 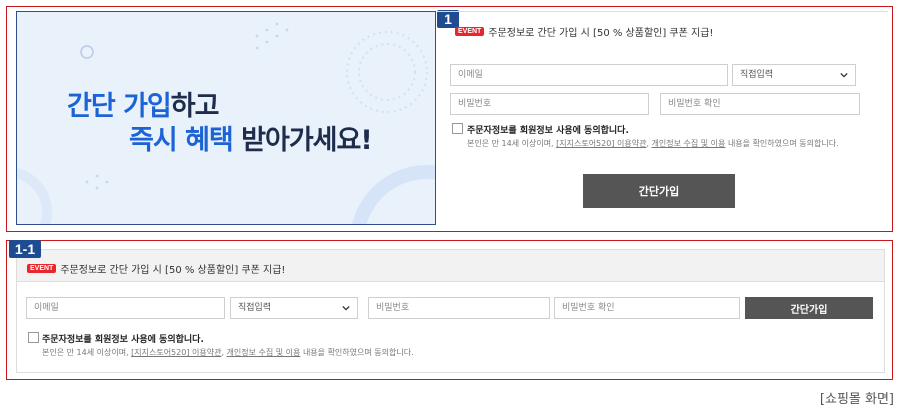 What do you see at coordinates (25, 249) in the screenshot?
I see `step-badge: 1-1` at bounding box center [25, 249].